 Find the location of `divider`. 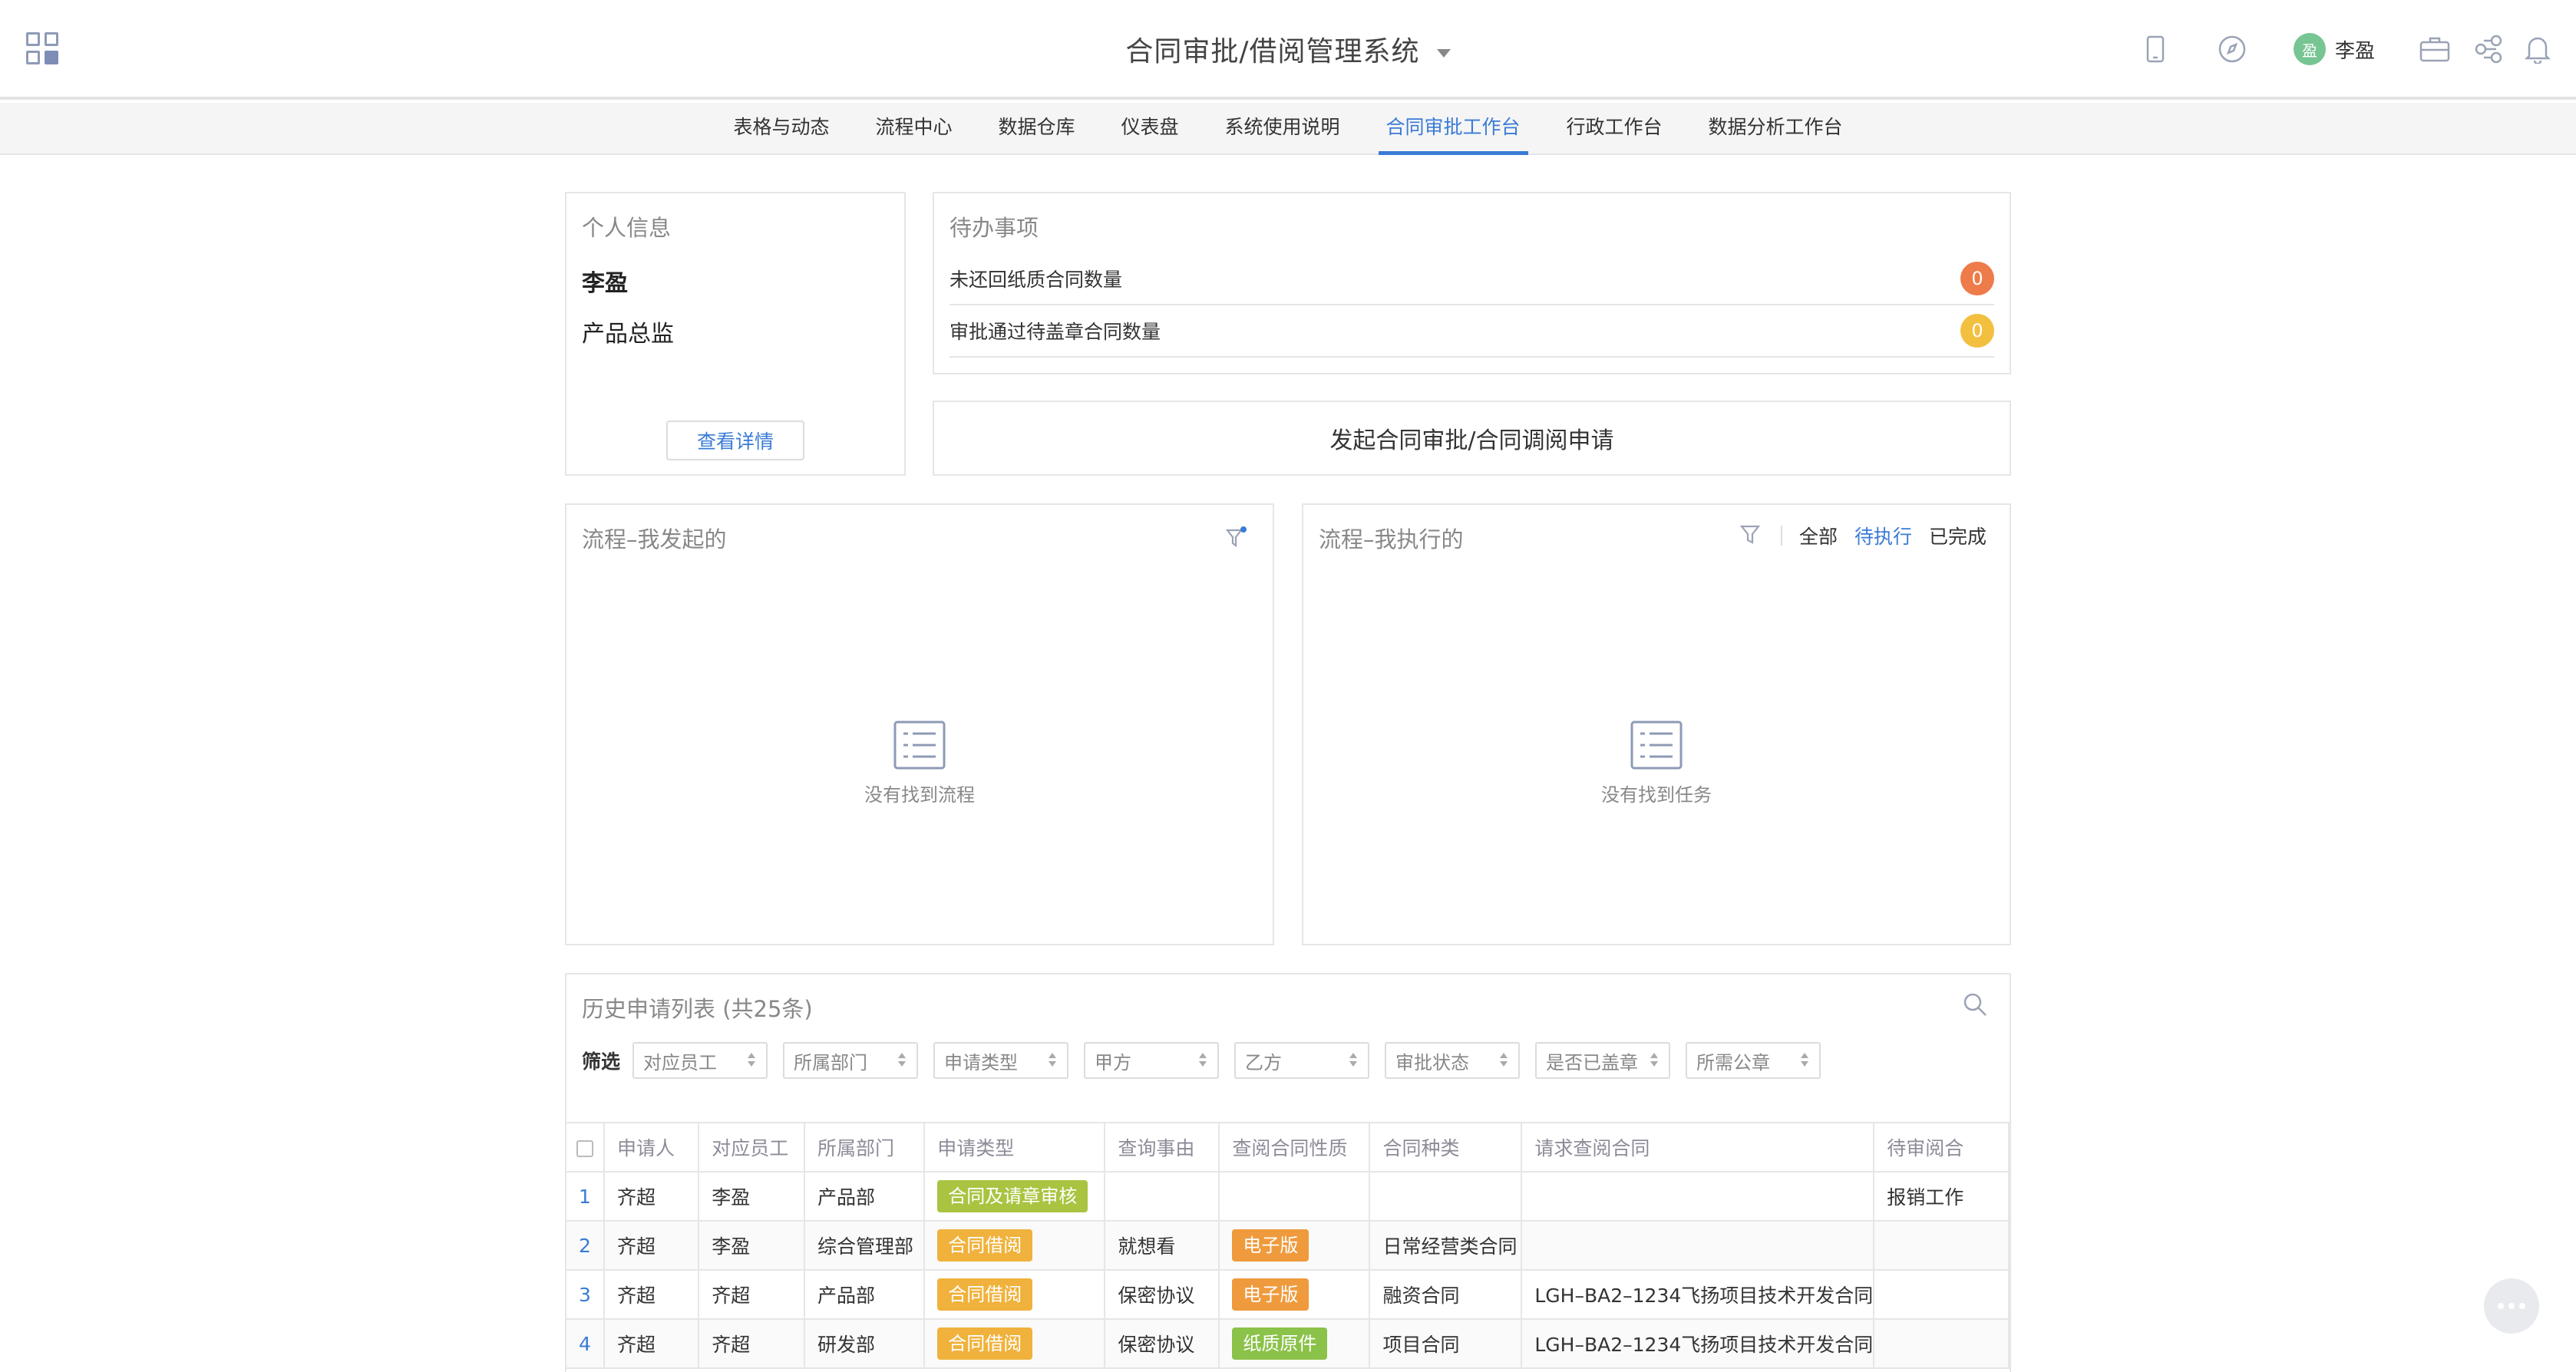

divider is located at coordinates (1781, 536).